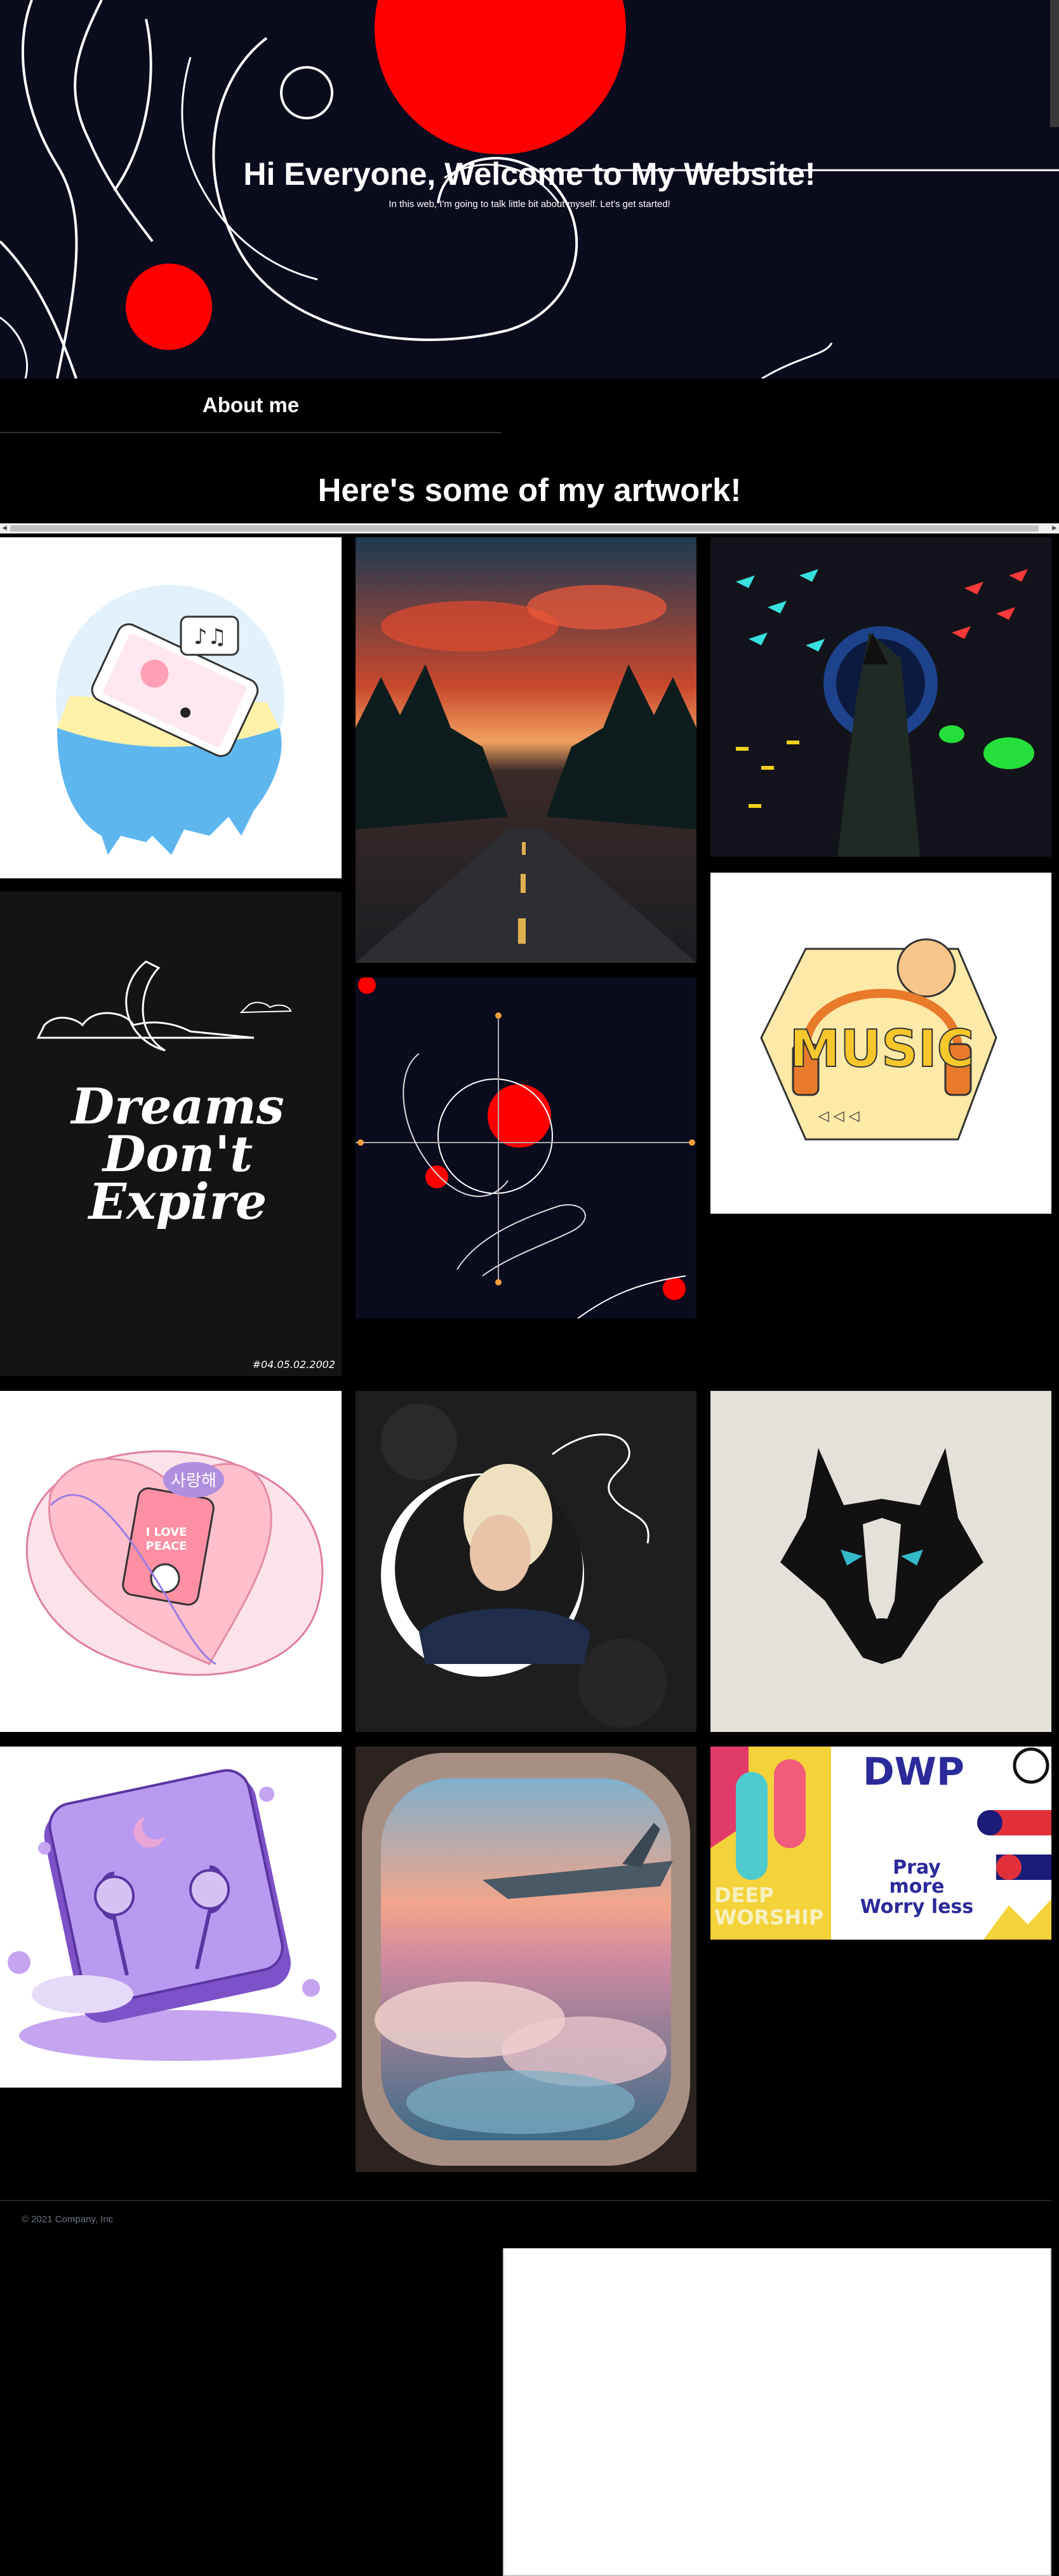 The width and height of the screenshot is (1059, 2576). What do you see at coordinates (193, 1481) in the screenshot?
I see `saranghae-text: 사랑해` at bounding box center [193, 1481].